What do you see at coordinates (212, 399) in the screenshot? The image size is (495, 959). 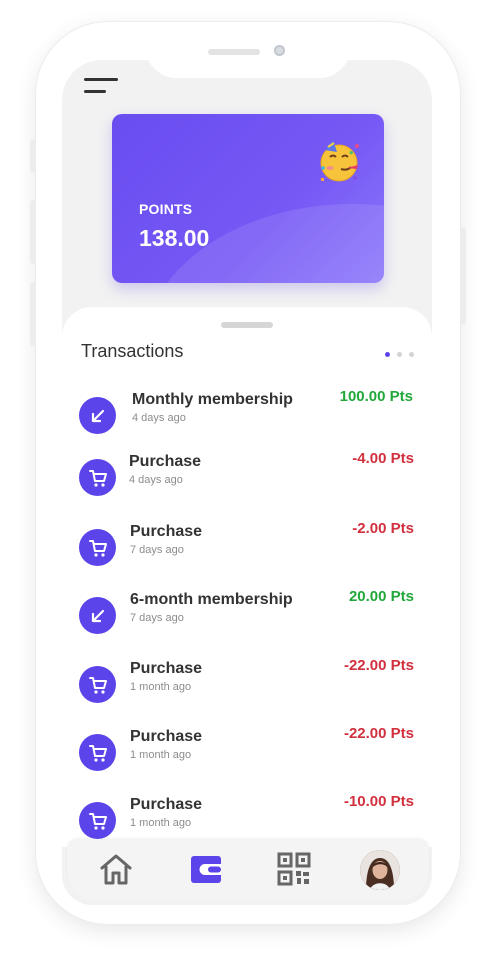 I see `transaction-name: Monthly membership` at bounding box center [212, 399].